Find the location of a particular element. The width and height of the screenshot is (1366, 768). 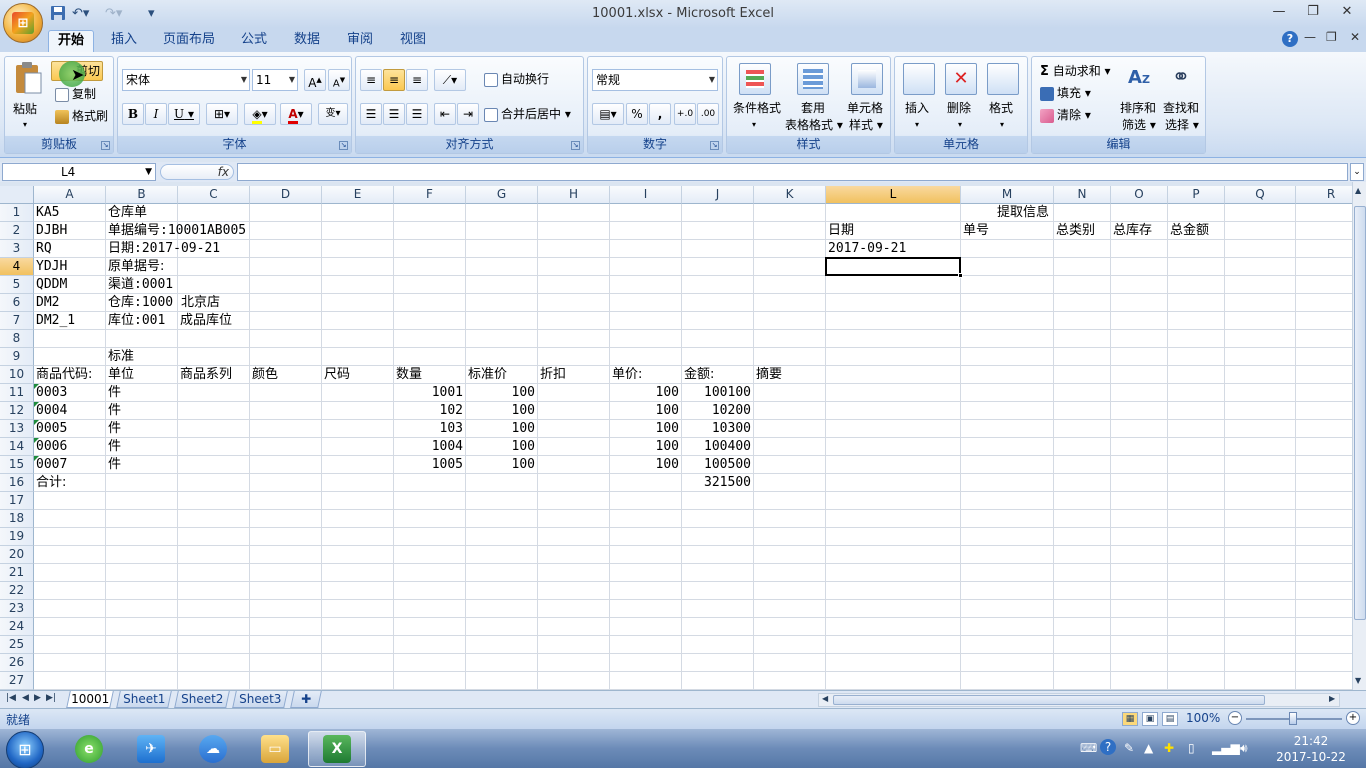

insert-sheet-icon: ✚ is located at coordinates (306, 699).